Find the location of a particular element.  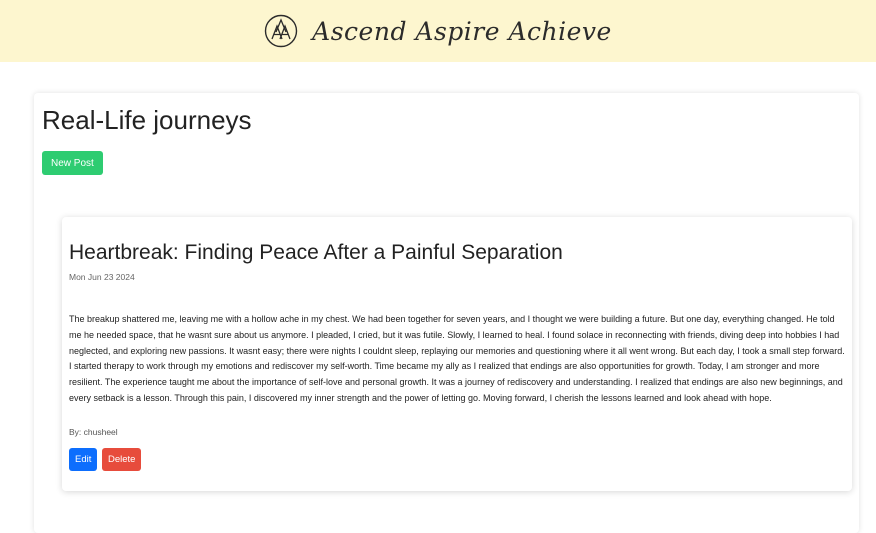

brand: Ascend Aspire Achieve is located at coordinates (438, 31).